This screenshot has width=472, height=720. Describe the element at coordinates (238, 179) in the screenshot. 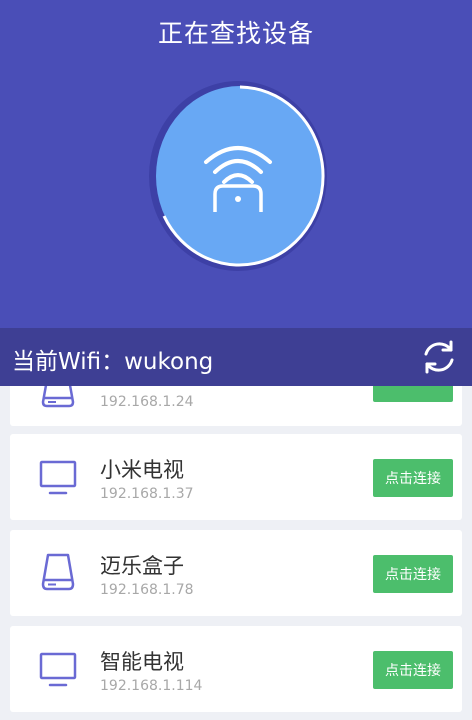

I see `wifi-router-icon` at that location.